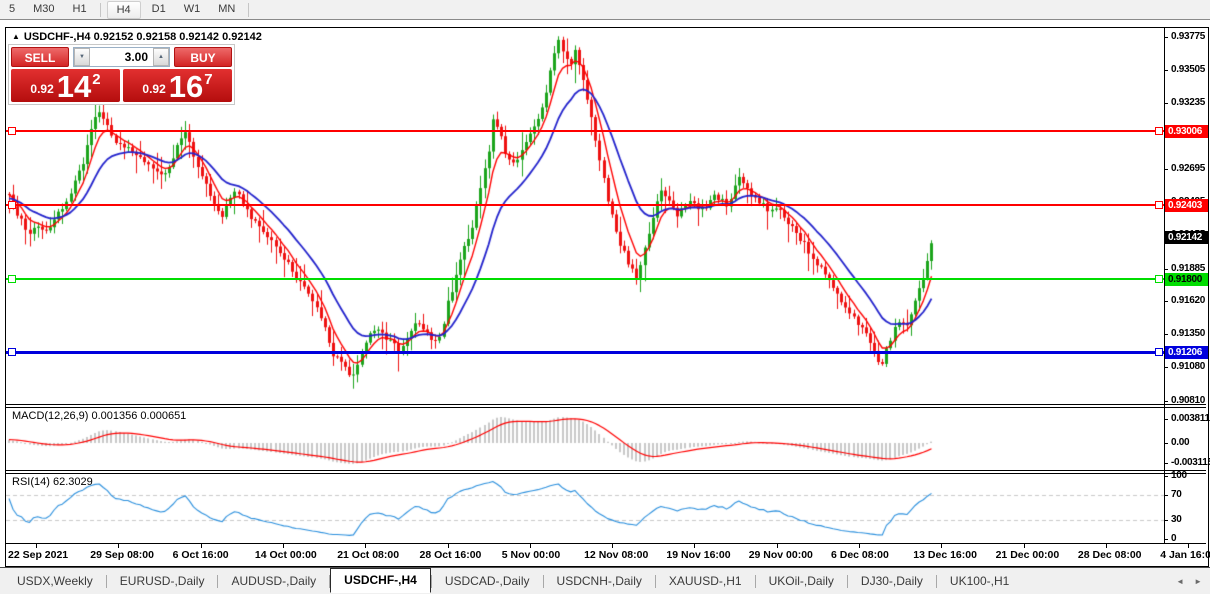  I want to click on price-axis-tick: 0.93235, so click(1188, 102).